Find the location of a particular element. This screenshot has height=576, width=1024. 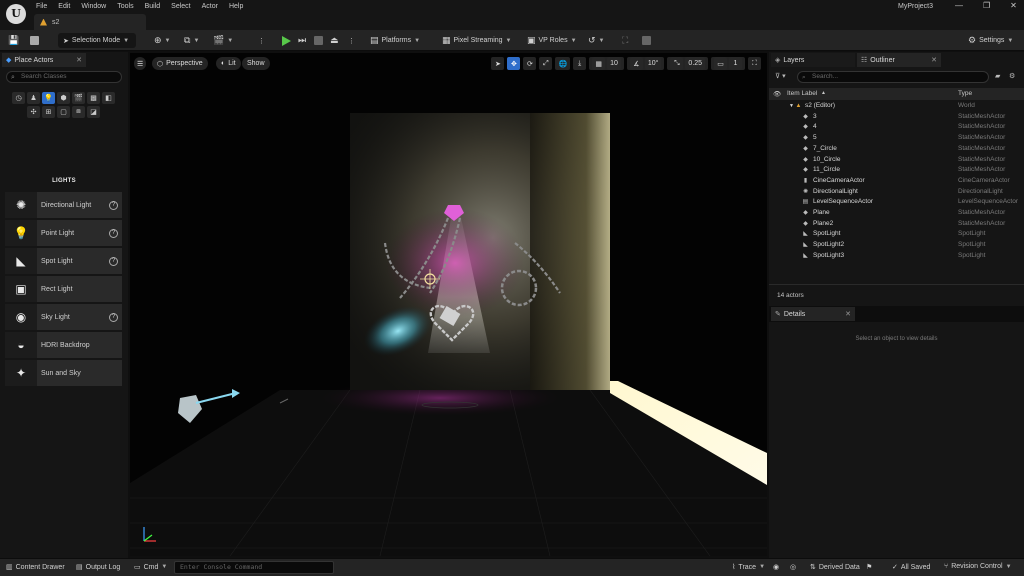

actor-item-sun-and-sky: ✦ Sun and Sky is located at coordinates (63, 373).